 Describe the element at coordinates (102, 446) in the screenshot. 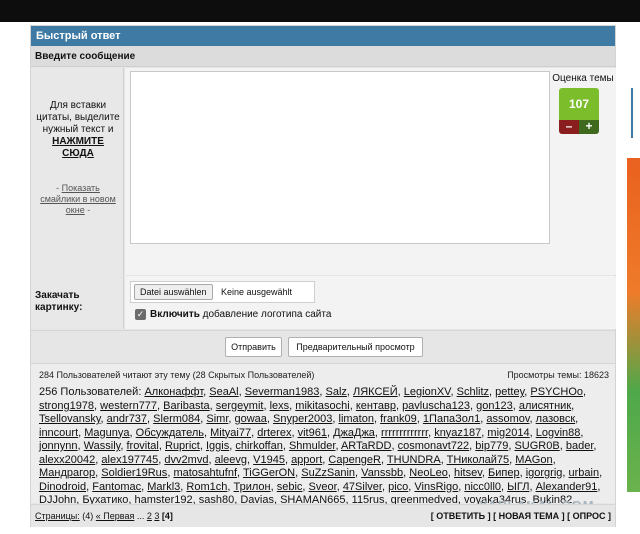

I see `user-link: Wassily` at that location.